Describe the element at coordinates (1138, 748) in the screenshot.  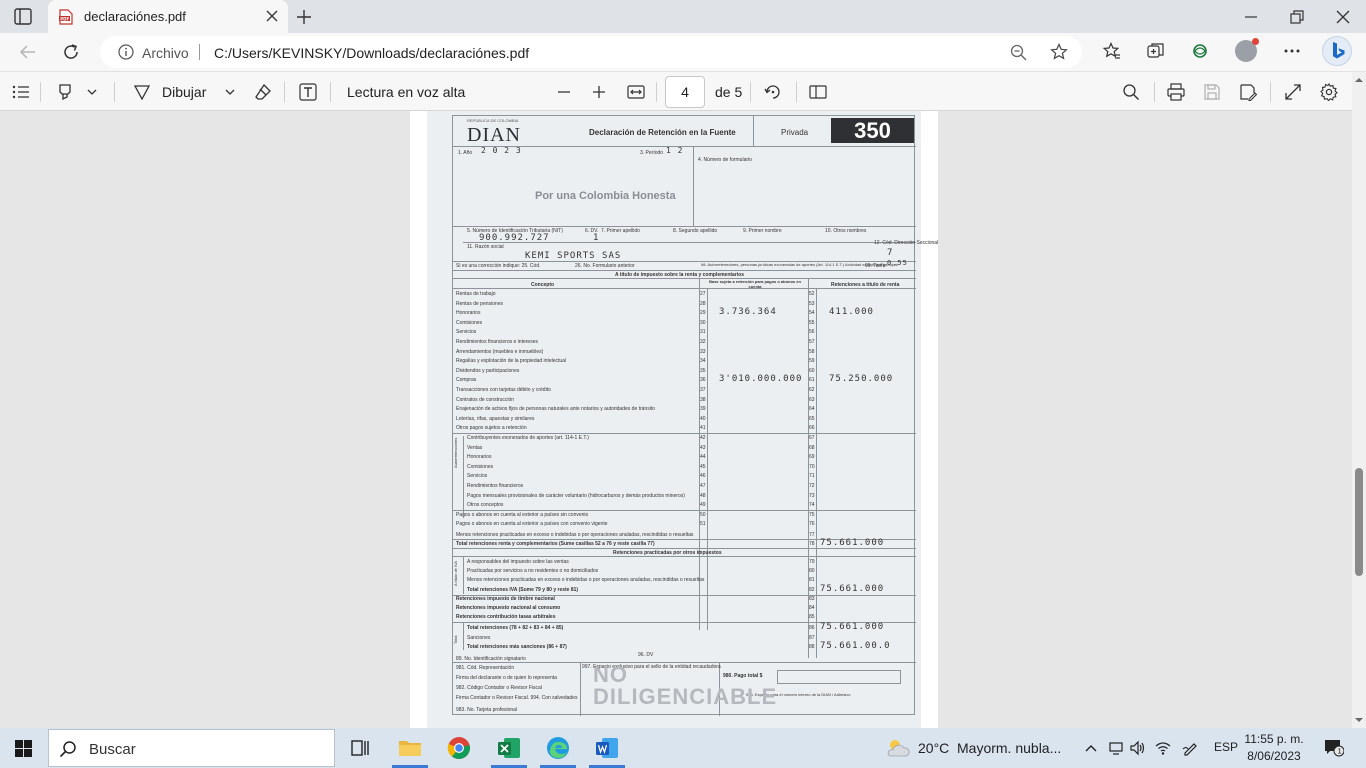
I see `volume-icon` at that location.